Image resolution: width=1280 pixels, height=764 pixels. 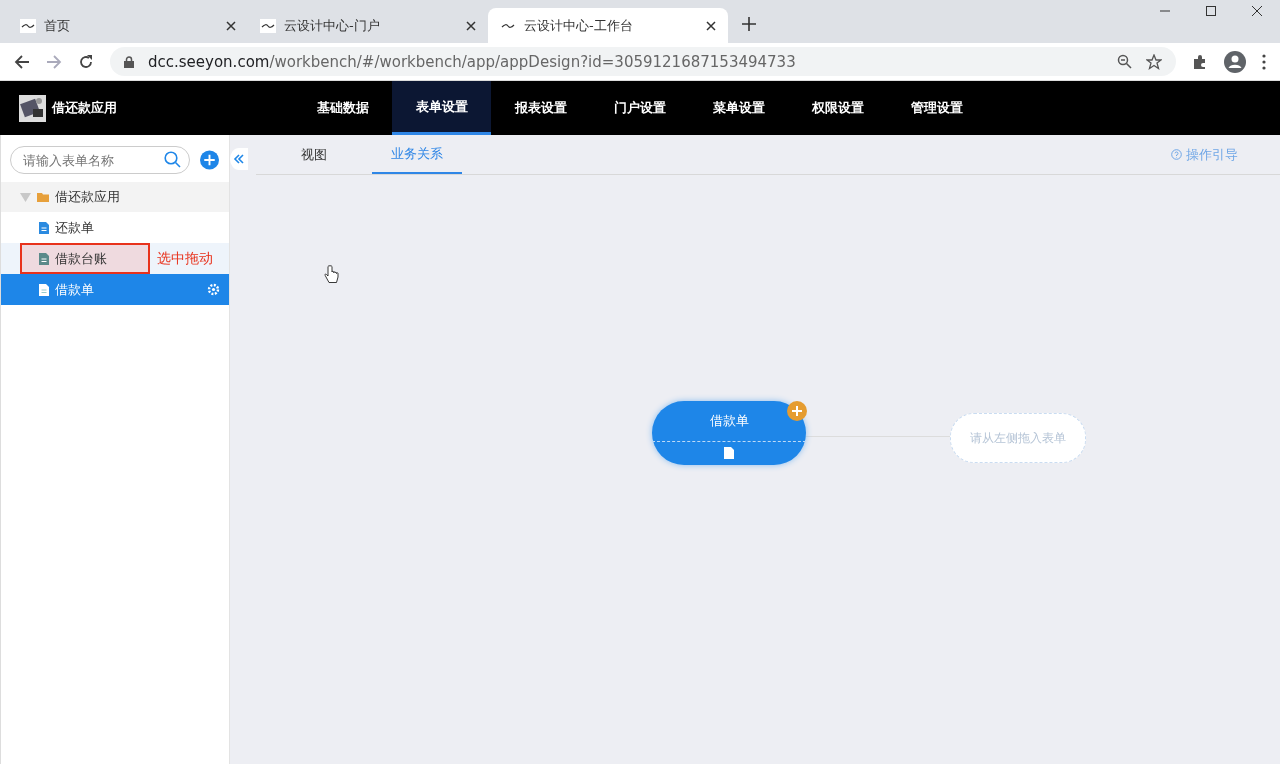 I want to click on app-name: 借还款应用, so click(x=84, y=108).